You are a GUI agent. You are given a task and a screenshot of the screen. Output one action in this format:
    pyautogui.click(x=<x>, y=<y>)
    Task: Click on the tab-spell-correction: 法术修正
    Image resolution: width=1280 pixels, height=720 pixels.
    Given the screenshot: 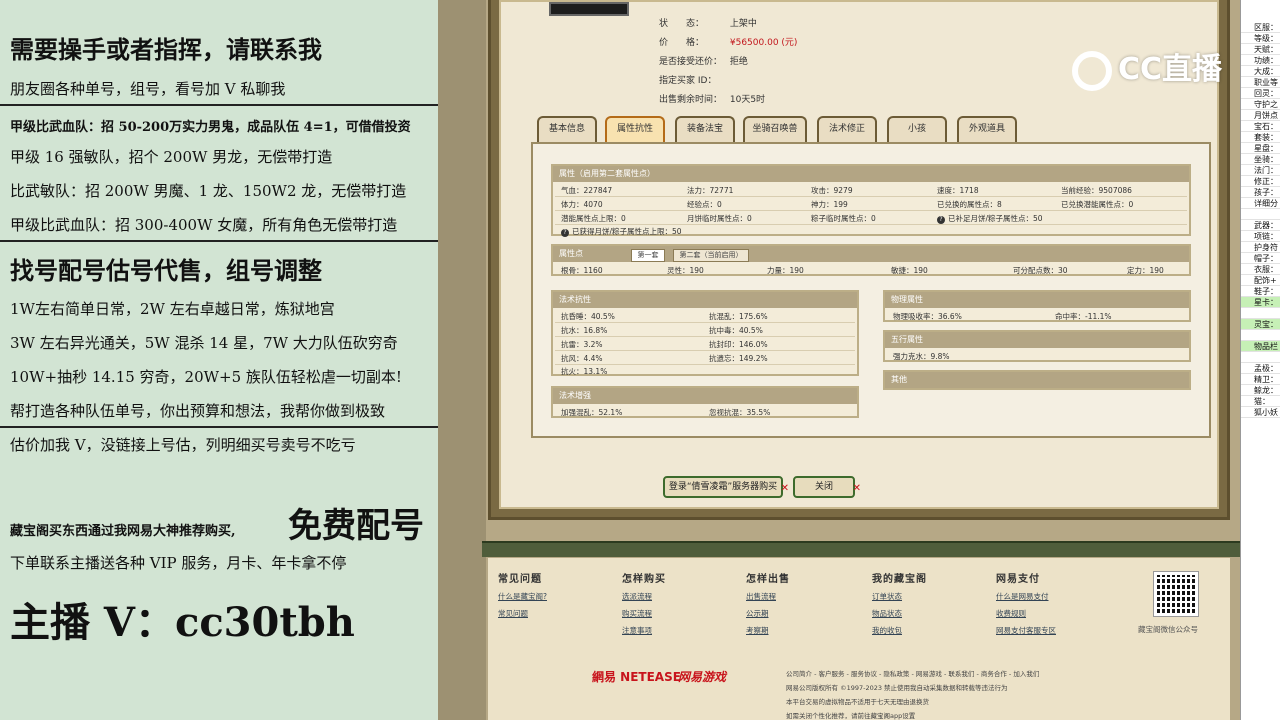 What is the action you would take?
    pyautogui.click(x=847, y=129)
    